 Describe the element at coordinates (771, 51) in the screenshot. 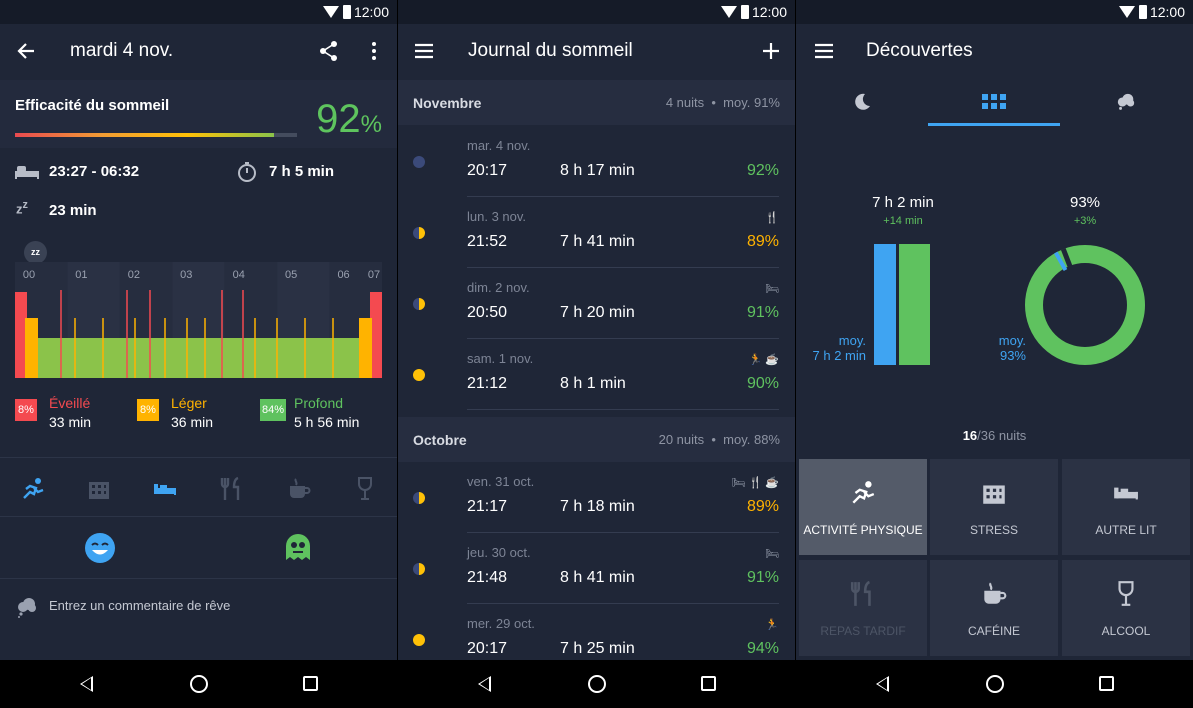

I see `add-icon` at that location.